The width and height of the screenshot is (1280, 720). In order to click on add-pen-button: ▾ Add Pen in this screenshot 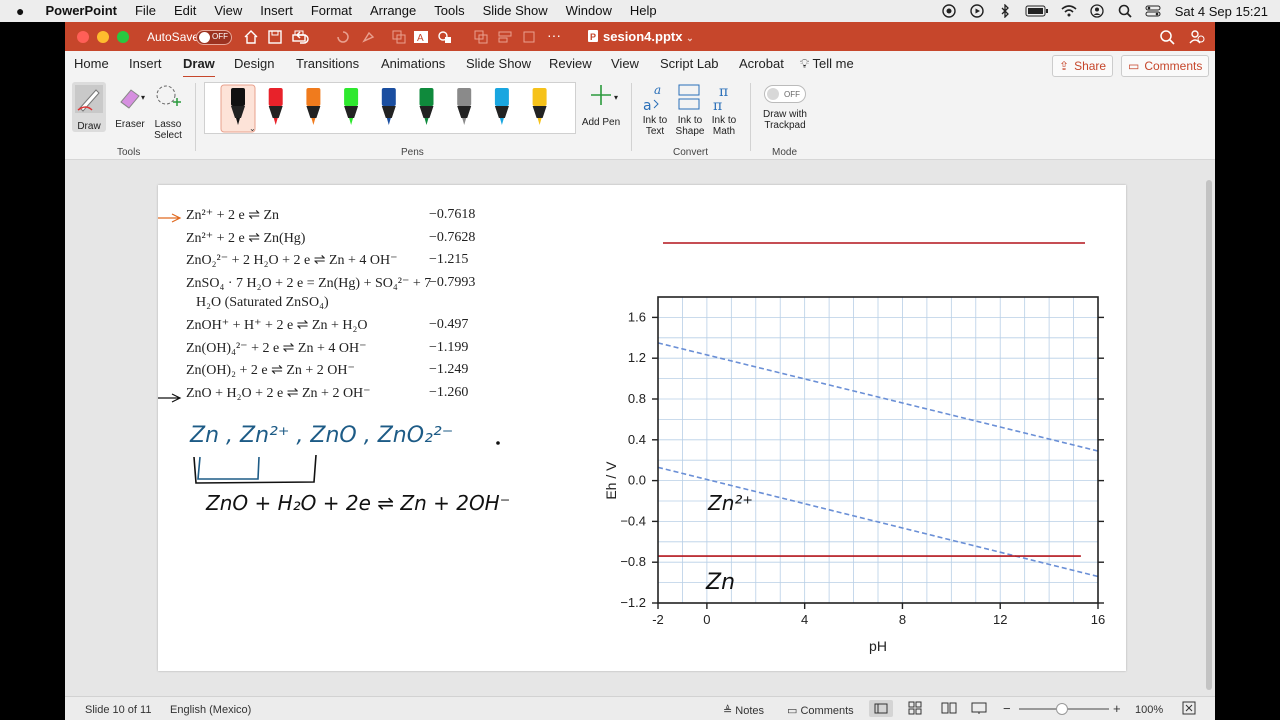, I will do `click(601, 105)`.